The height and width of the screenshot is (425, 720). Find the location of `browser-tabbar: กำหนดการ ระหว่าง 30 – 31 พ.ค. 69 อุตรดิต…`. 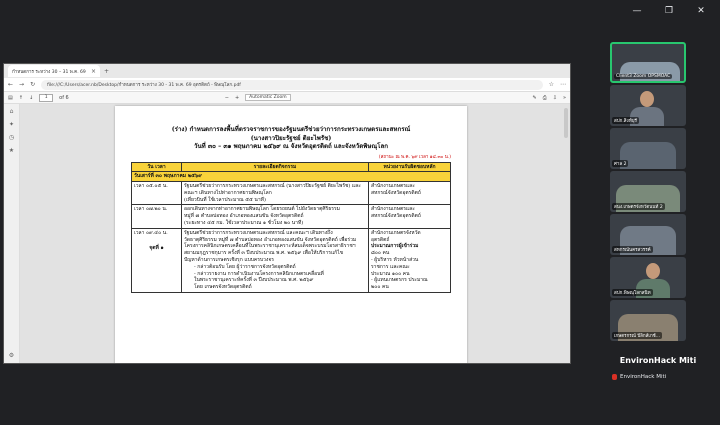

browser-tabbar: กำหนดการ ระหว่าง 30 – 31 พ.ค. 69 อุตรดิต… is located at coordinates (287, 71).